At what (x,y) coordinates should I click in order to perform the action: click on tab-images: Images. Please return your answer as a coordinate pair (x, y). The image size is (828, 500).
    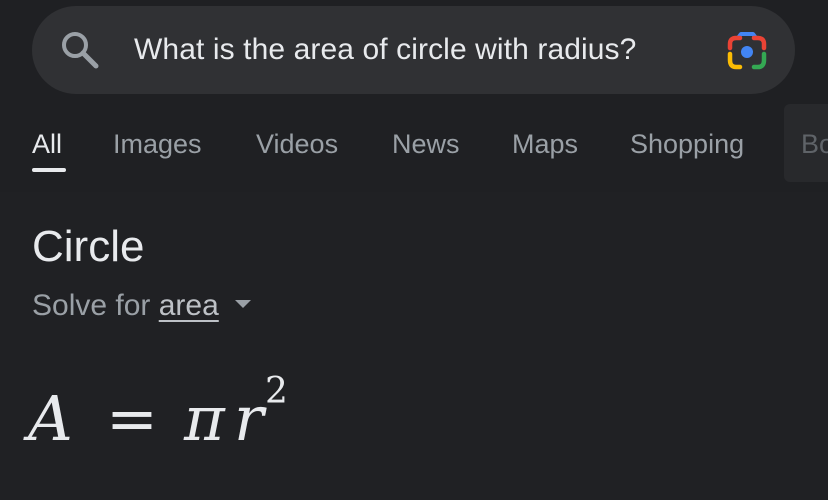
    Looking at the image, I should click on (157, 144).